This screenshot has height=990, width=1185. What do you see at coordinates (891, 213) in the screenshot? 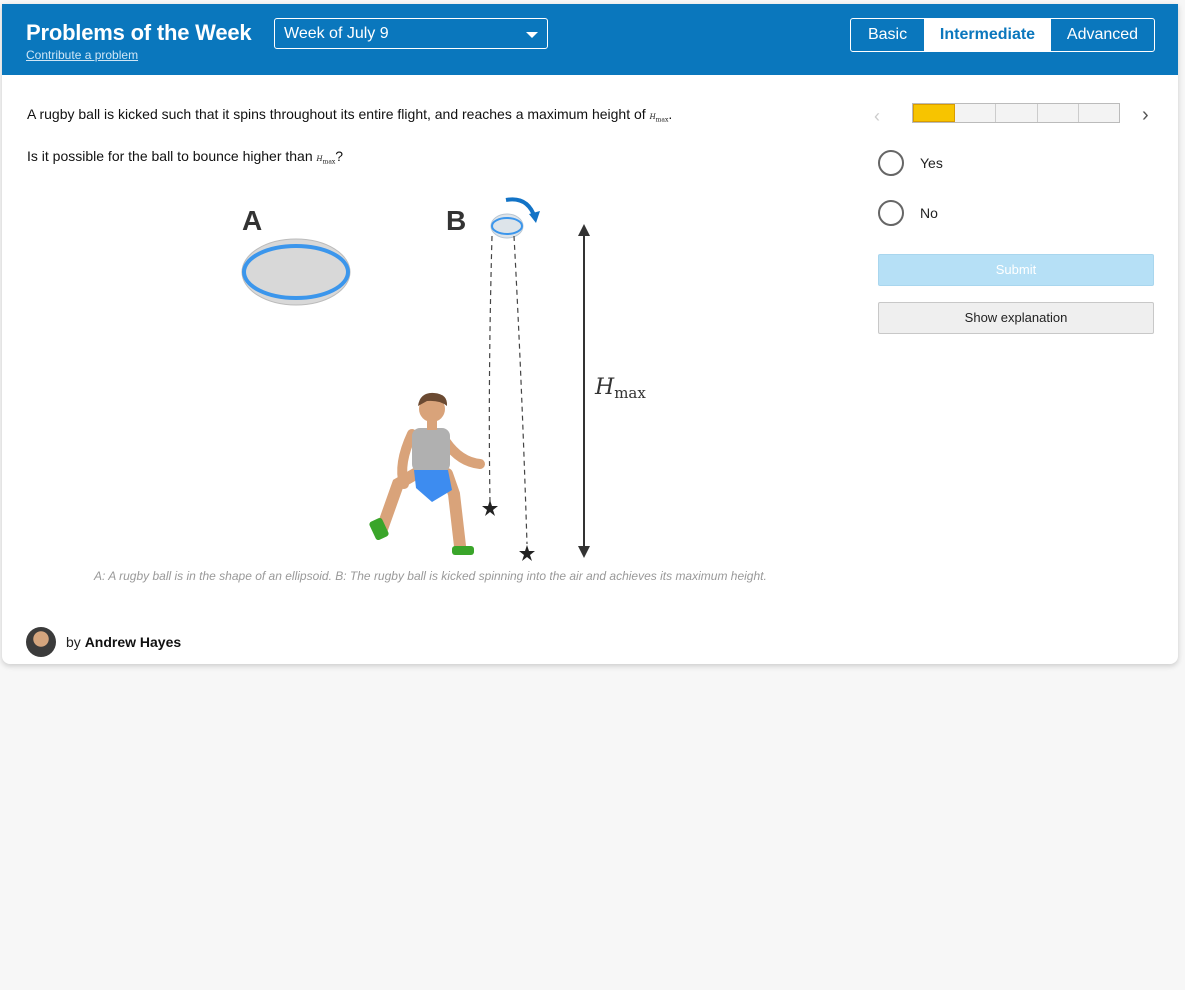
I see `radio-no` at bounding box center [891, 213].